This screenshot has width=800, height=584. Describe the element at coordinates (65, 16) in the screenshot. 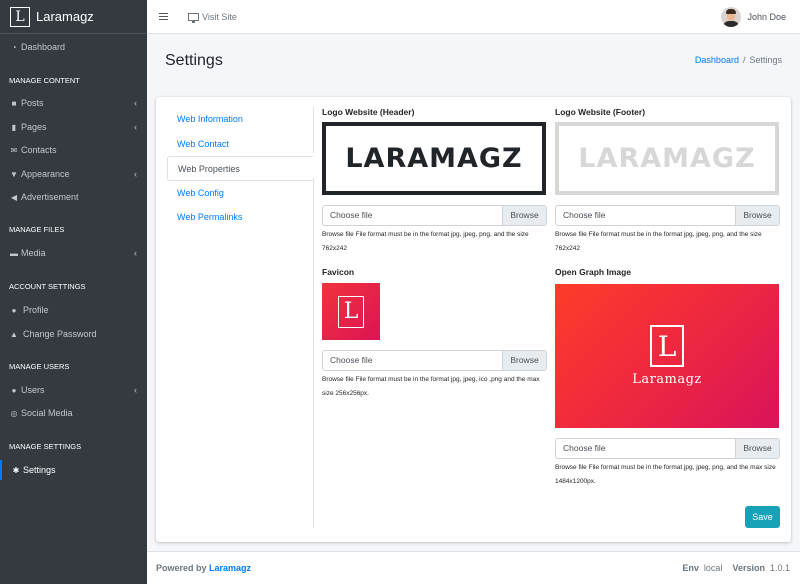

I see `brand-name: Laramagz` at that location.